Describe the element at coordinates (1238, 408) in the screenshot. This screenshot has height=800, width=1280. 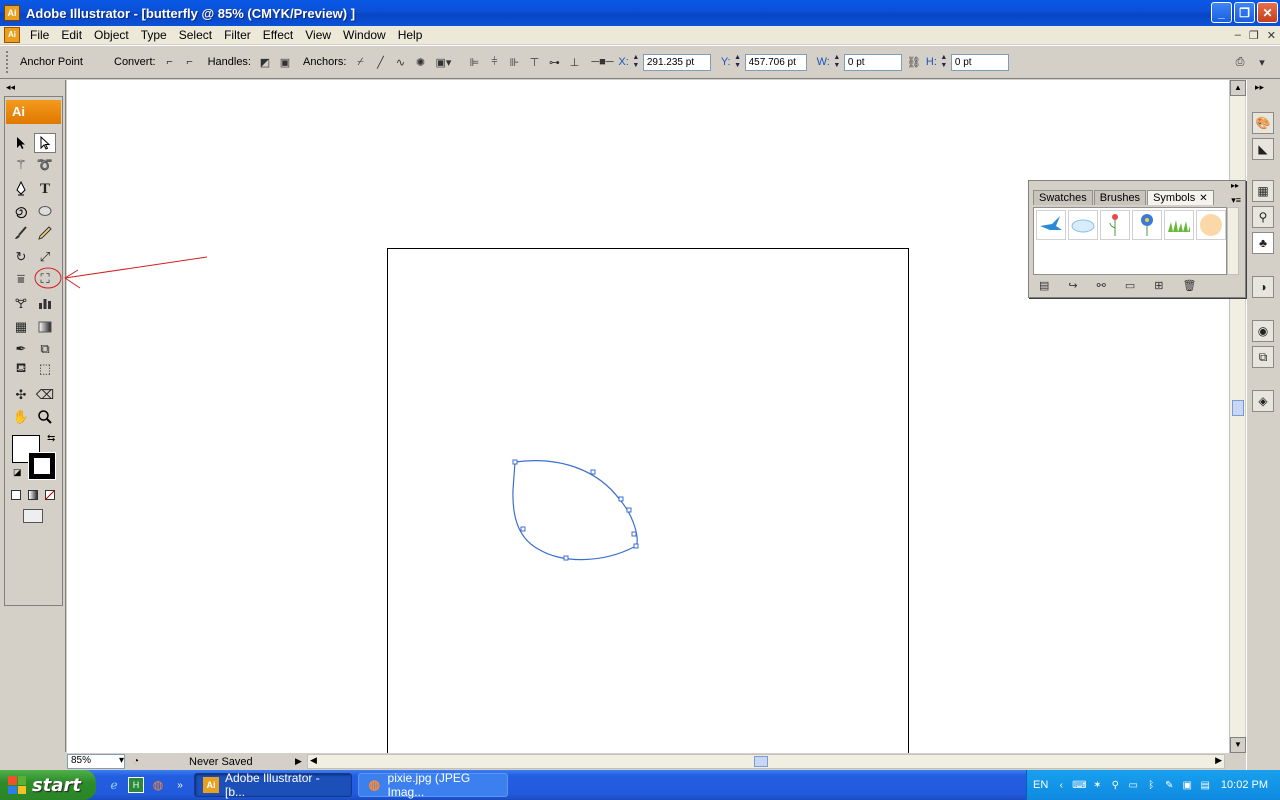
I see `vertical-scroll-thumb` at that location.